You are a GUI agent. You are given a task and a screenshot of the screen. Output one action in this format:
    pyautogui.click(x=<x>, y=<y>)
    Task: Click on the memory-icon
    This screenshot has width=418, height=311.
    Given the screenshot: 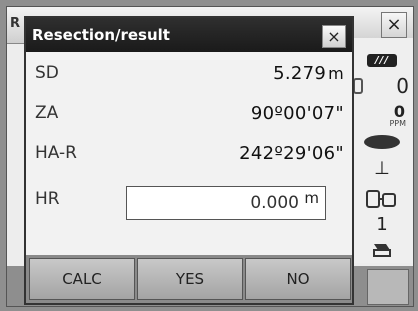 What is the action you would take?
    pyautogui.click(x=382, y=250)
    